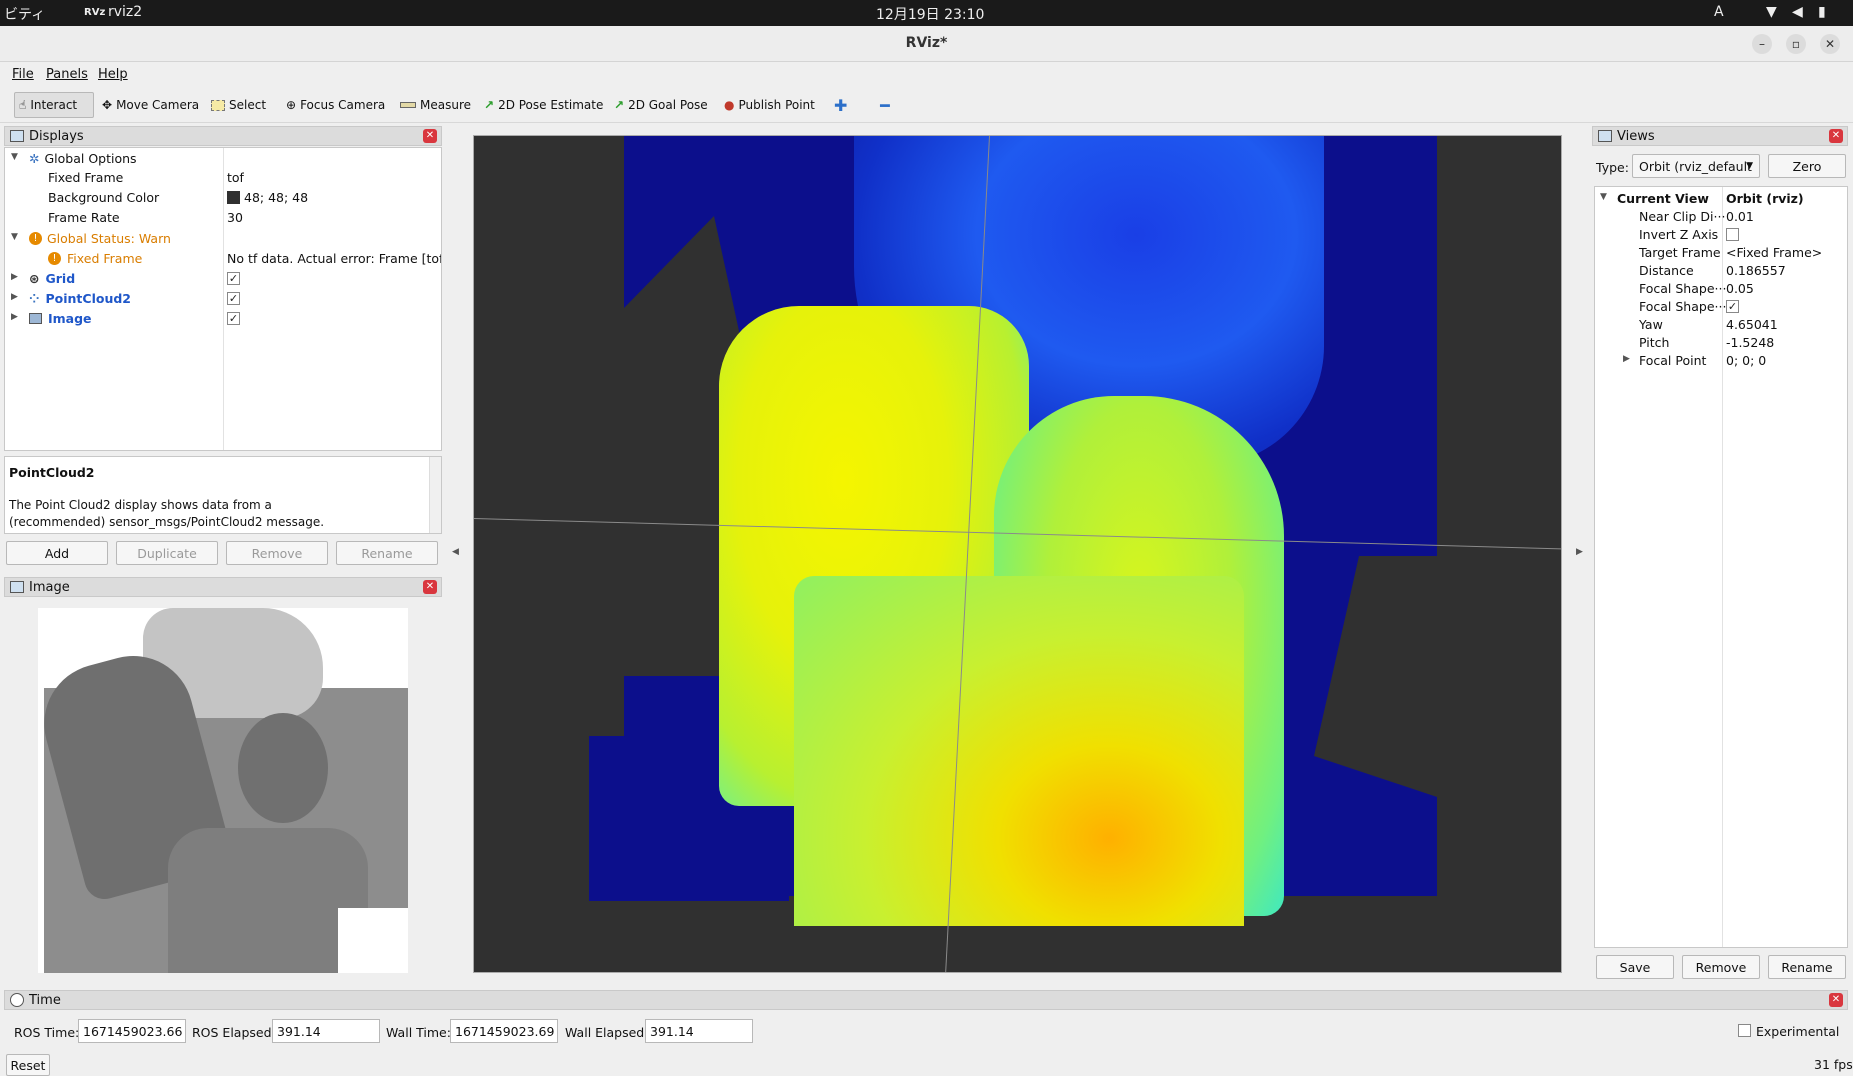 The image size is (1853, 1076). Describe the element at coordinates (267, 197) in the screenshot. I see `background-color-value: 48; 48; 48` at that location.